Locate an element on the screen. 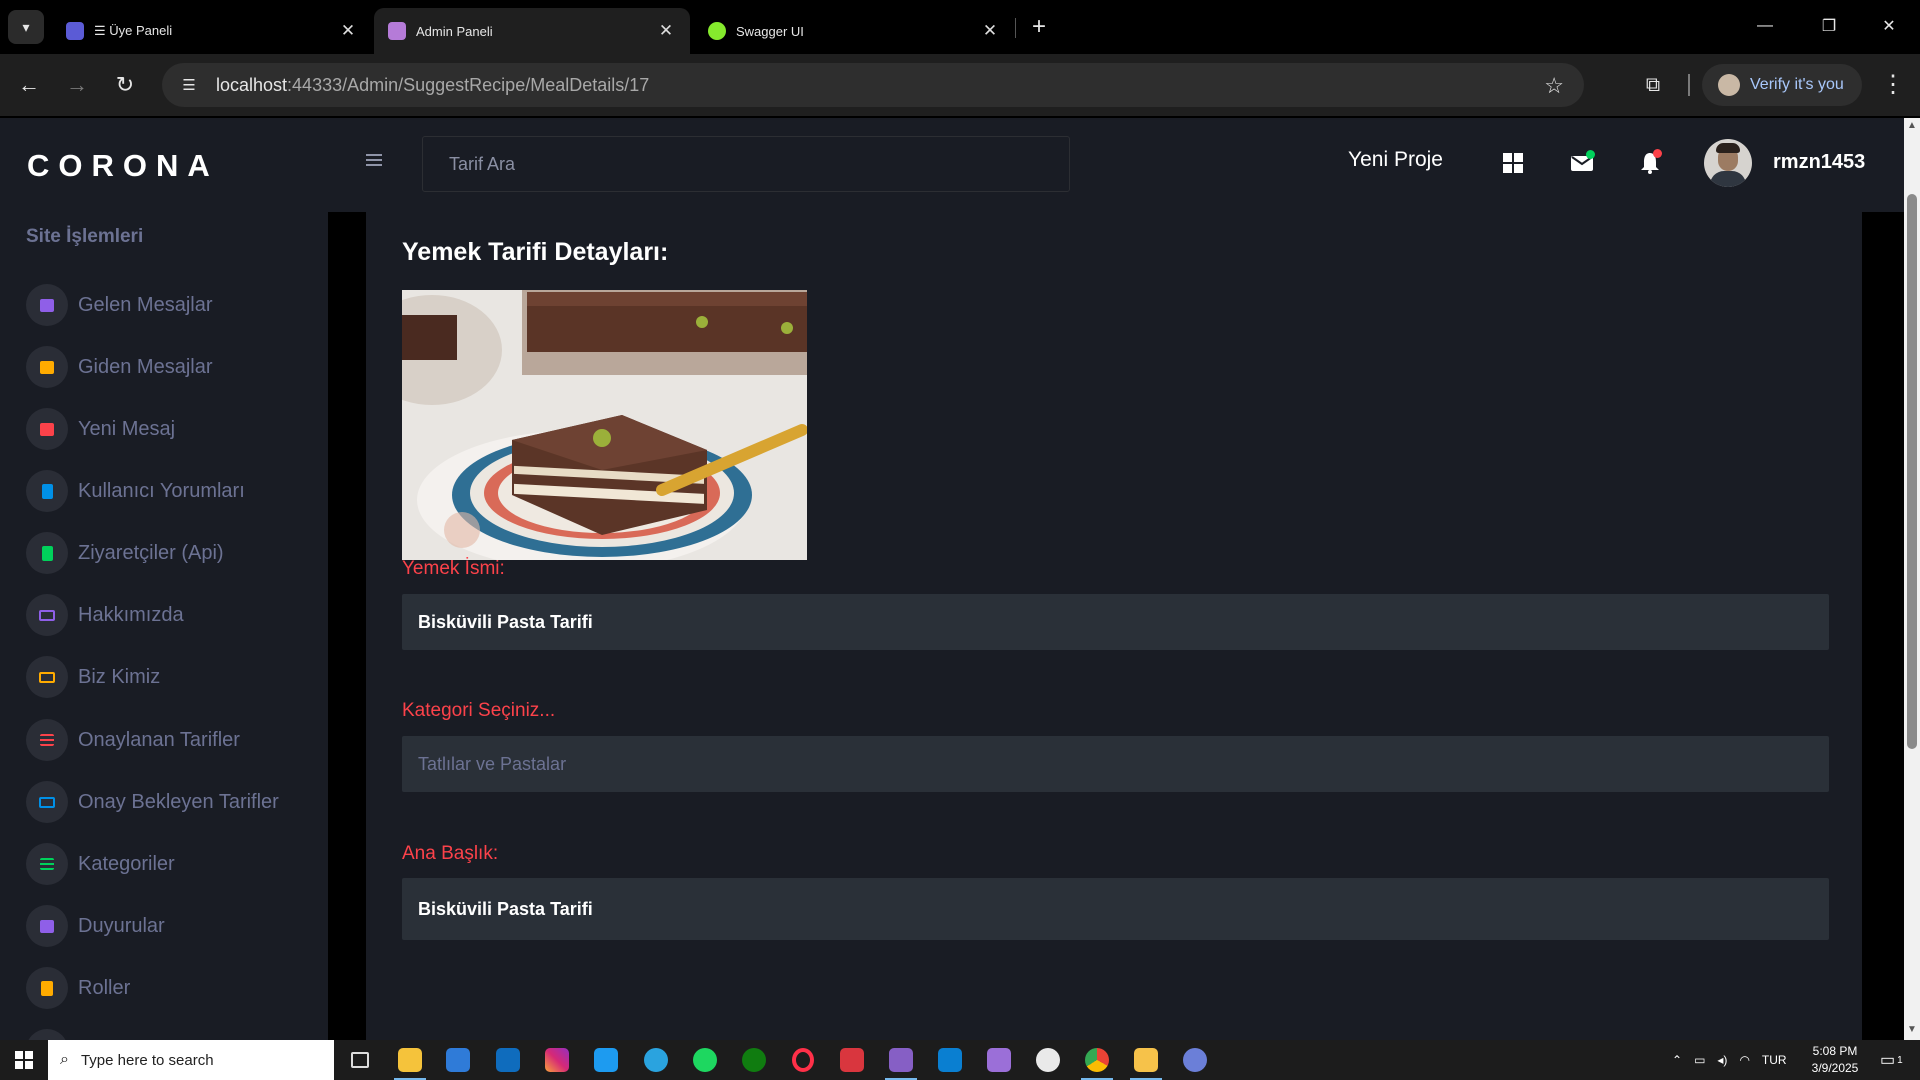  tab-uye-paneli: ☰ Üye Paneli ✕ is located at coordinates (212, 31).